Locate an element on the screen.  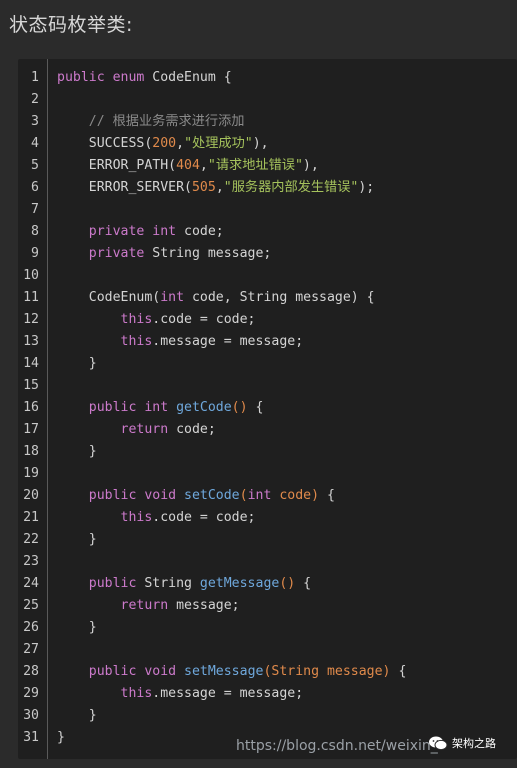
code-line: 29 this.message = message; is located at coordinates (267, 694).